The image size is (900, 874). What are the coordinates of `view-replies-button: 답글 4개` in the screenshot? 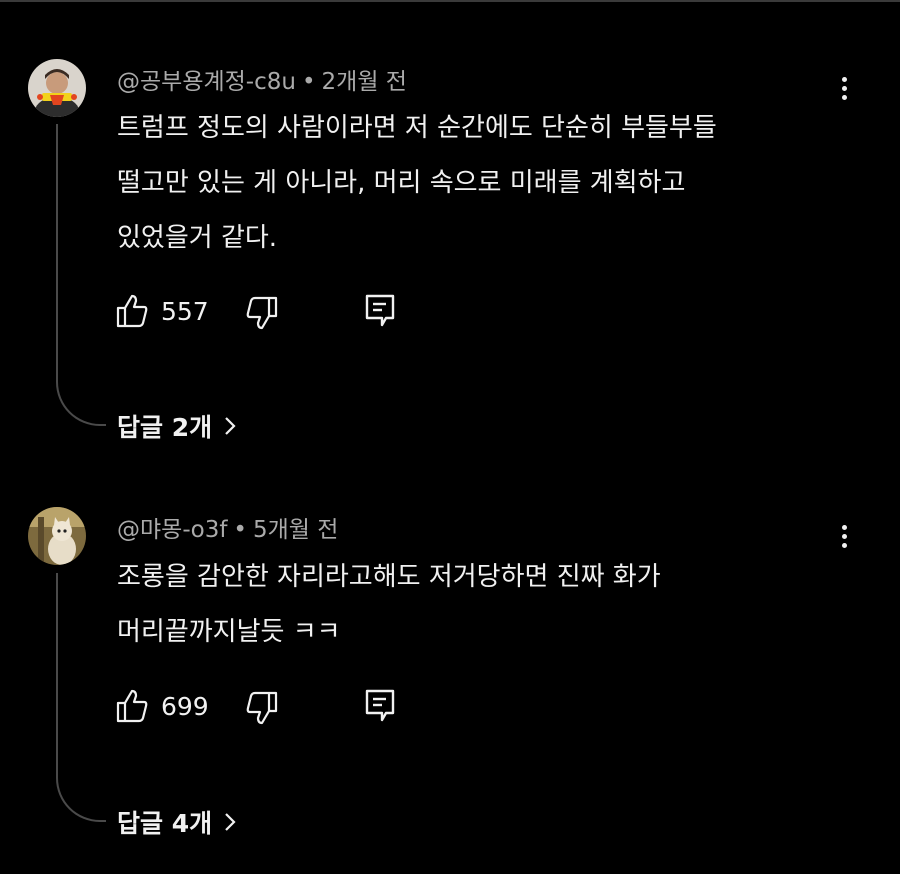 It's located at (177, 822).